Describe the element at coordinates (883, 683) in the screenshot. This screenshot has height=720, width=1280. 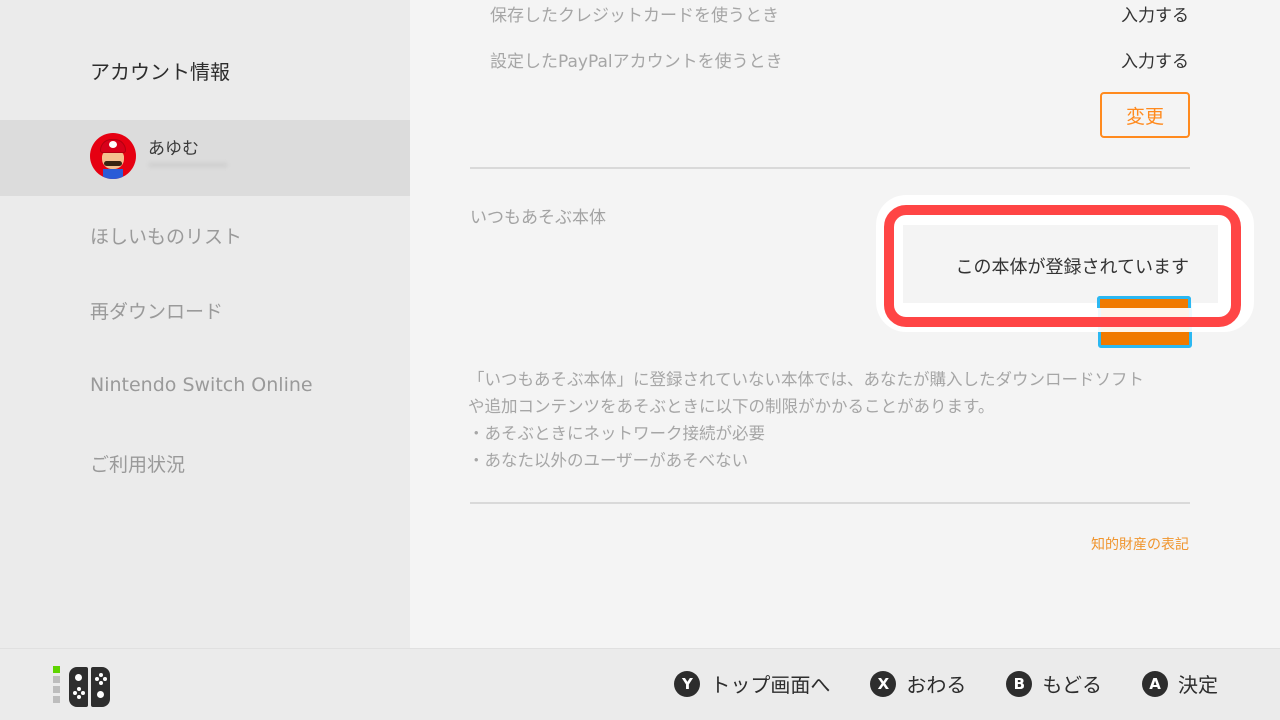
I see `x-button-icon: X` at that location.